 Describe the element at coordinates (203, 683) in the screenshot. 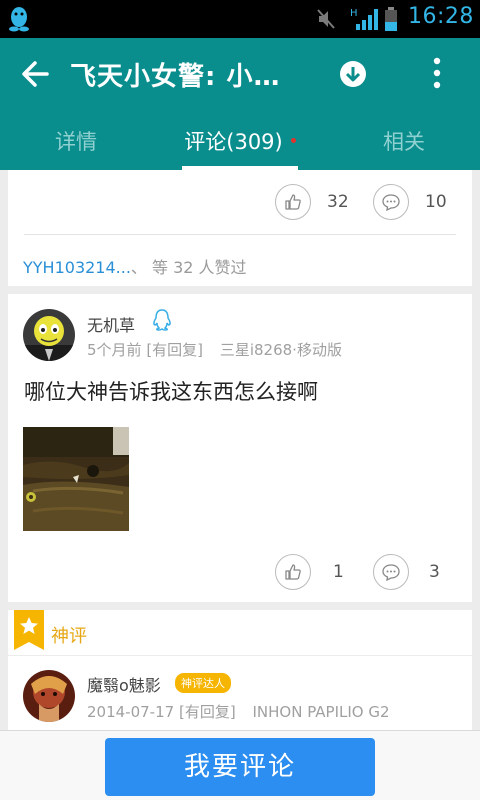

I see `shenping-expert-tag: 神评达人` at that location.